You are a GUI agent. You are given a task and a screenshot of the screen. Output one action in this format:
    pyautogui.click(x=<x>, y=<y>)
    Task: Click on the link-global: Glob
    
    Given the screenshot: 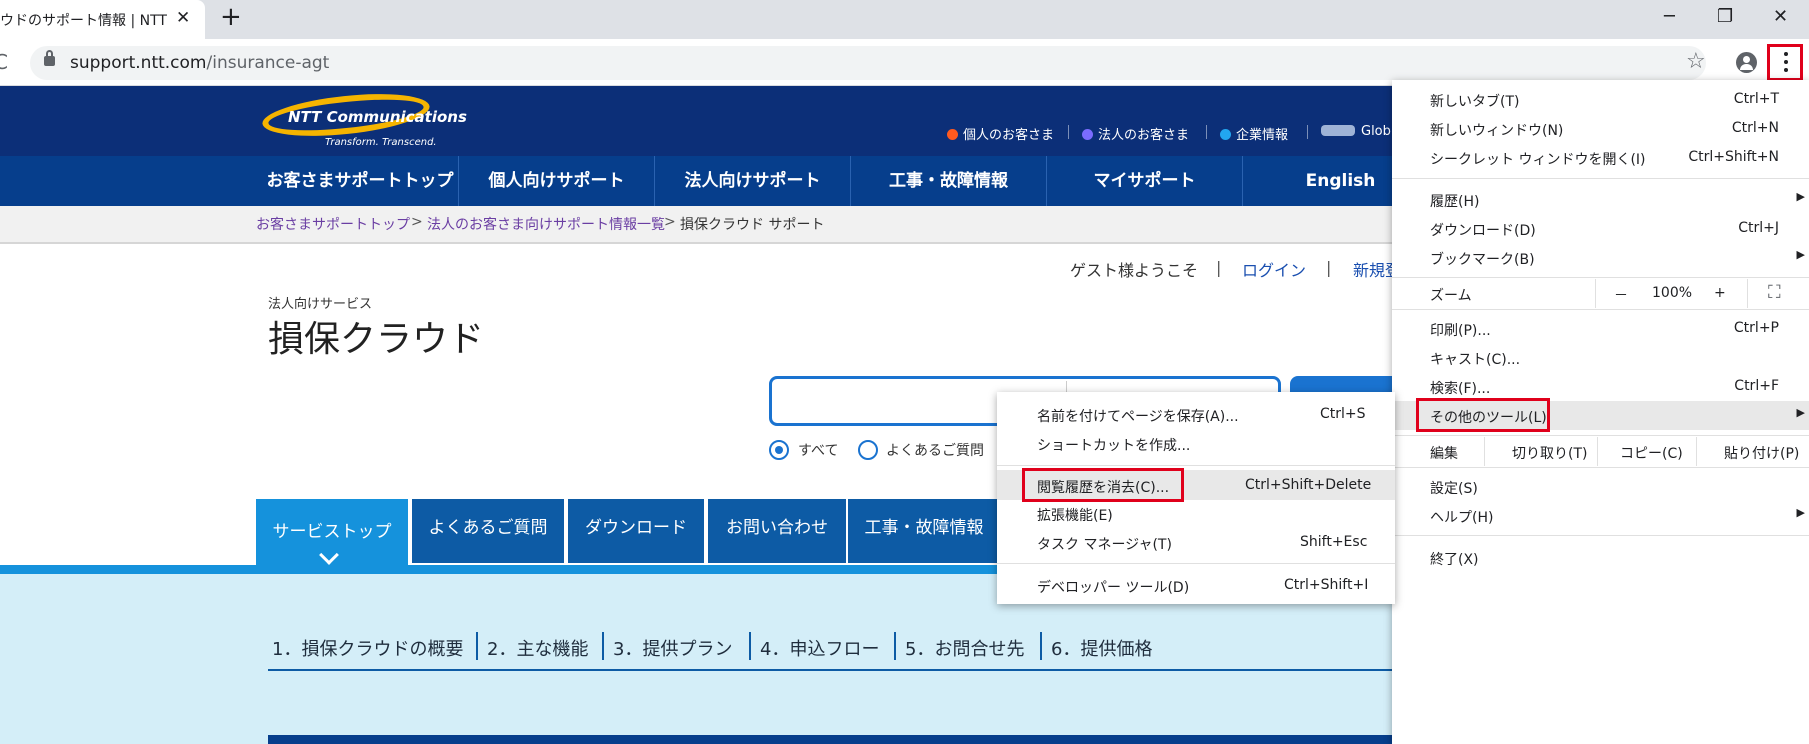 What is the action you would take?
    pyautogui.click(x=1356, y=131)
    